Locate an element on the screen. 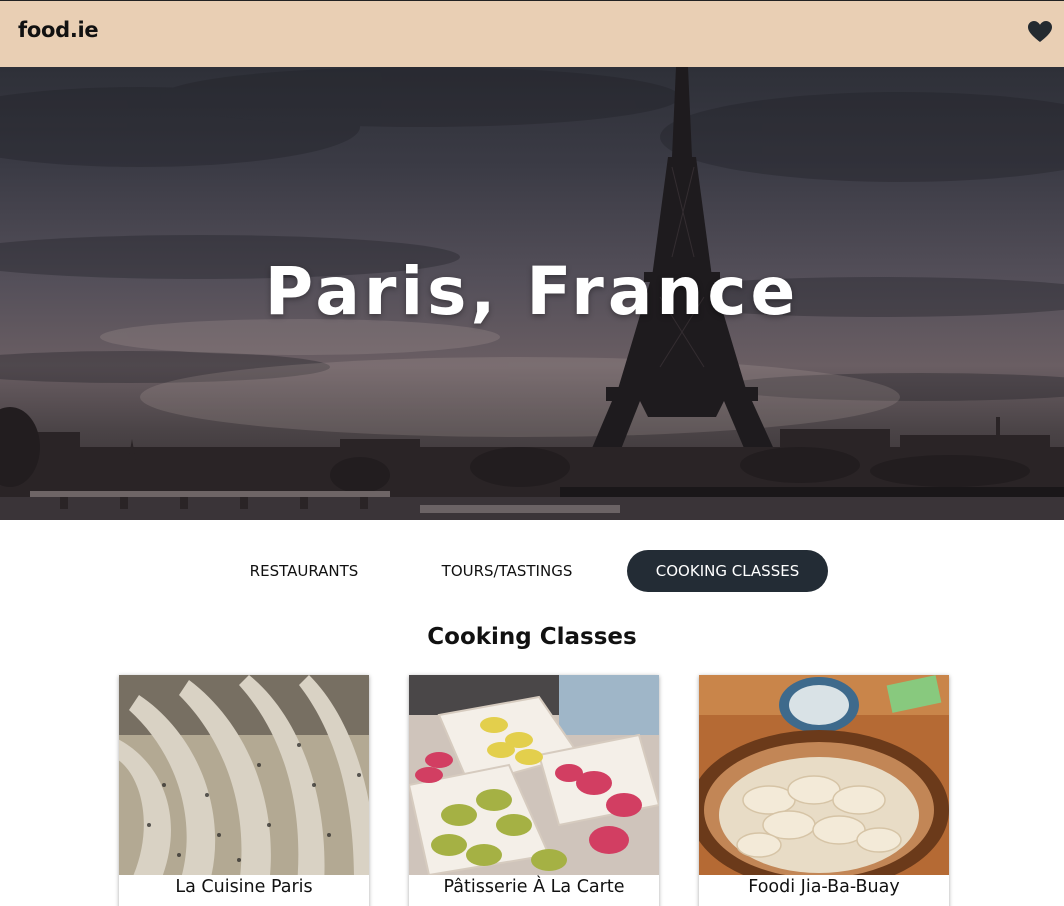 The image size is (1064, 906). site-header: food.ie is located at coordinates (532, 33).